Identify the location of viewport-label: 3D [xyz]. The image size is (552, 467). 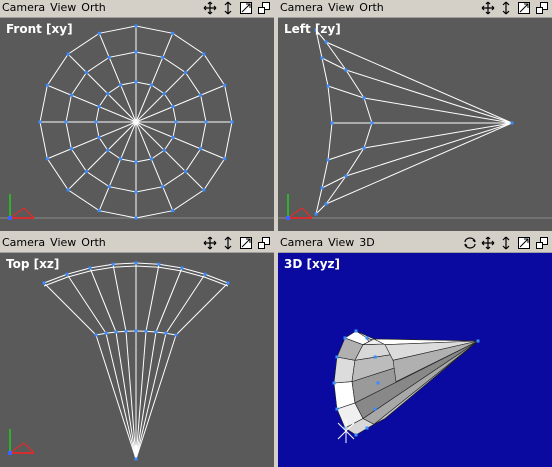
(312, 264).